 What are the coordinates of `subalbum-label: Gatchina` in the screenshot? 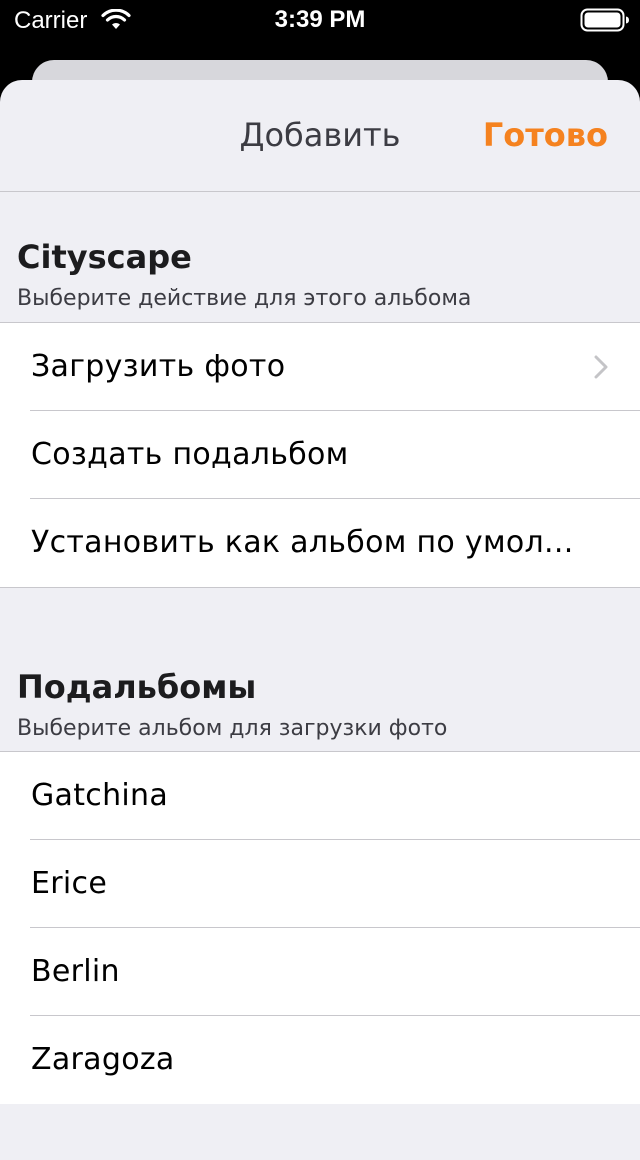 It's located at (100, 795).